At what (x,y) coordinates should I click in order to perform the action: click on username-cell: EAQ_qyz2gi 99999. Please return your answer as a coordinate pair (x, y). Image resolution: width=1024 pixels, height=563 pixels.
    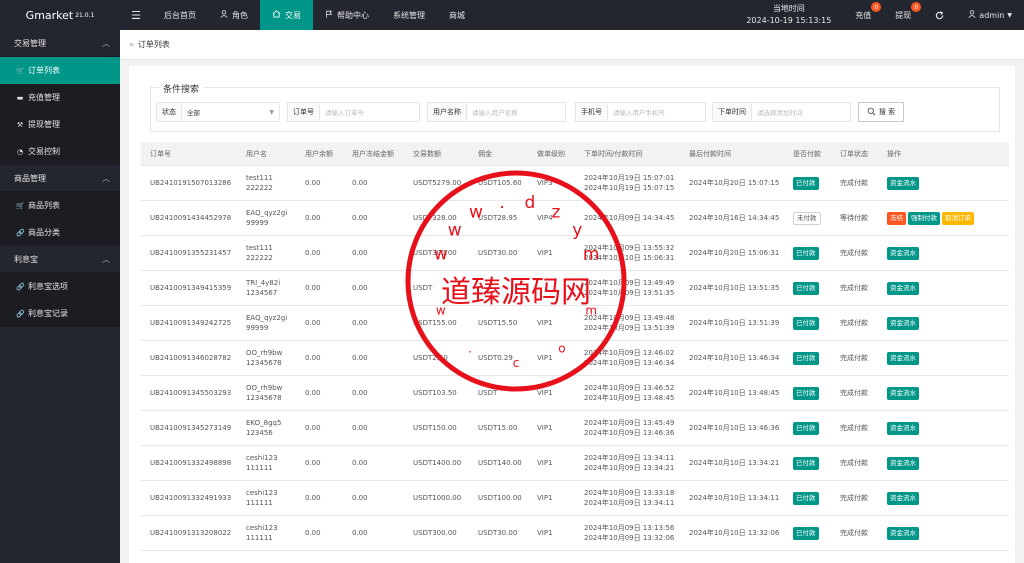
    Looking at the image, I should click on (266, 323).